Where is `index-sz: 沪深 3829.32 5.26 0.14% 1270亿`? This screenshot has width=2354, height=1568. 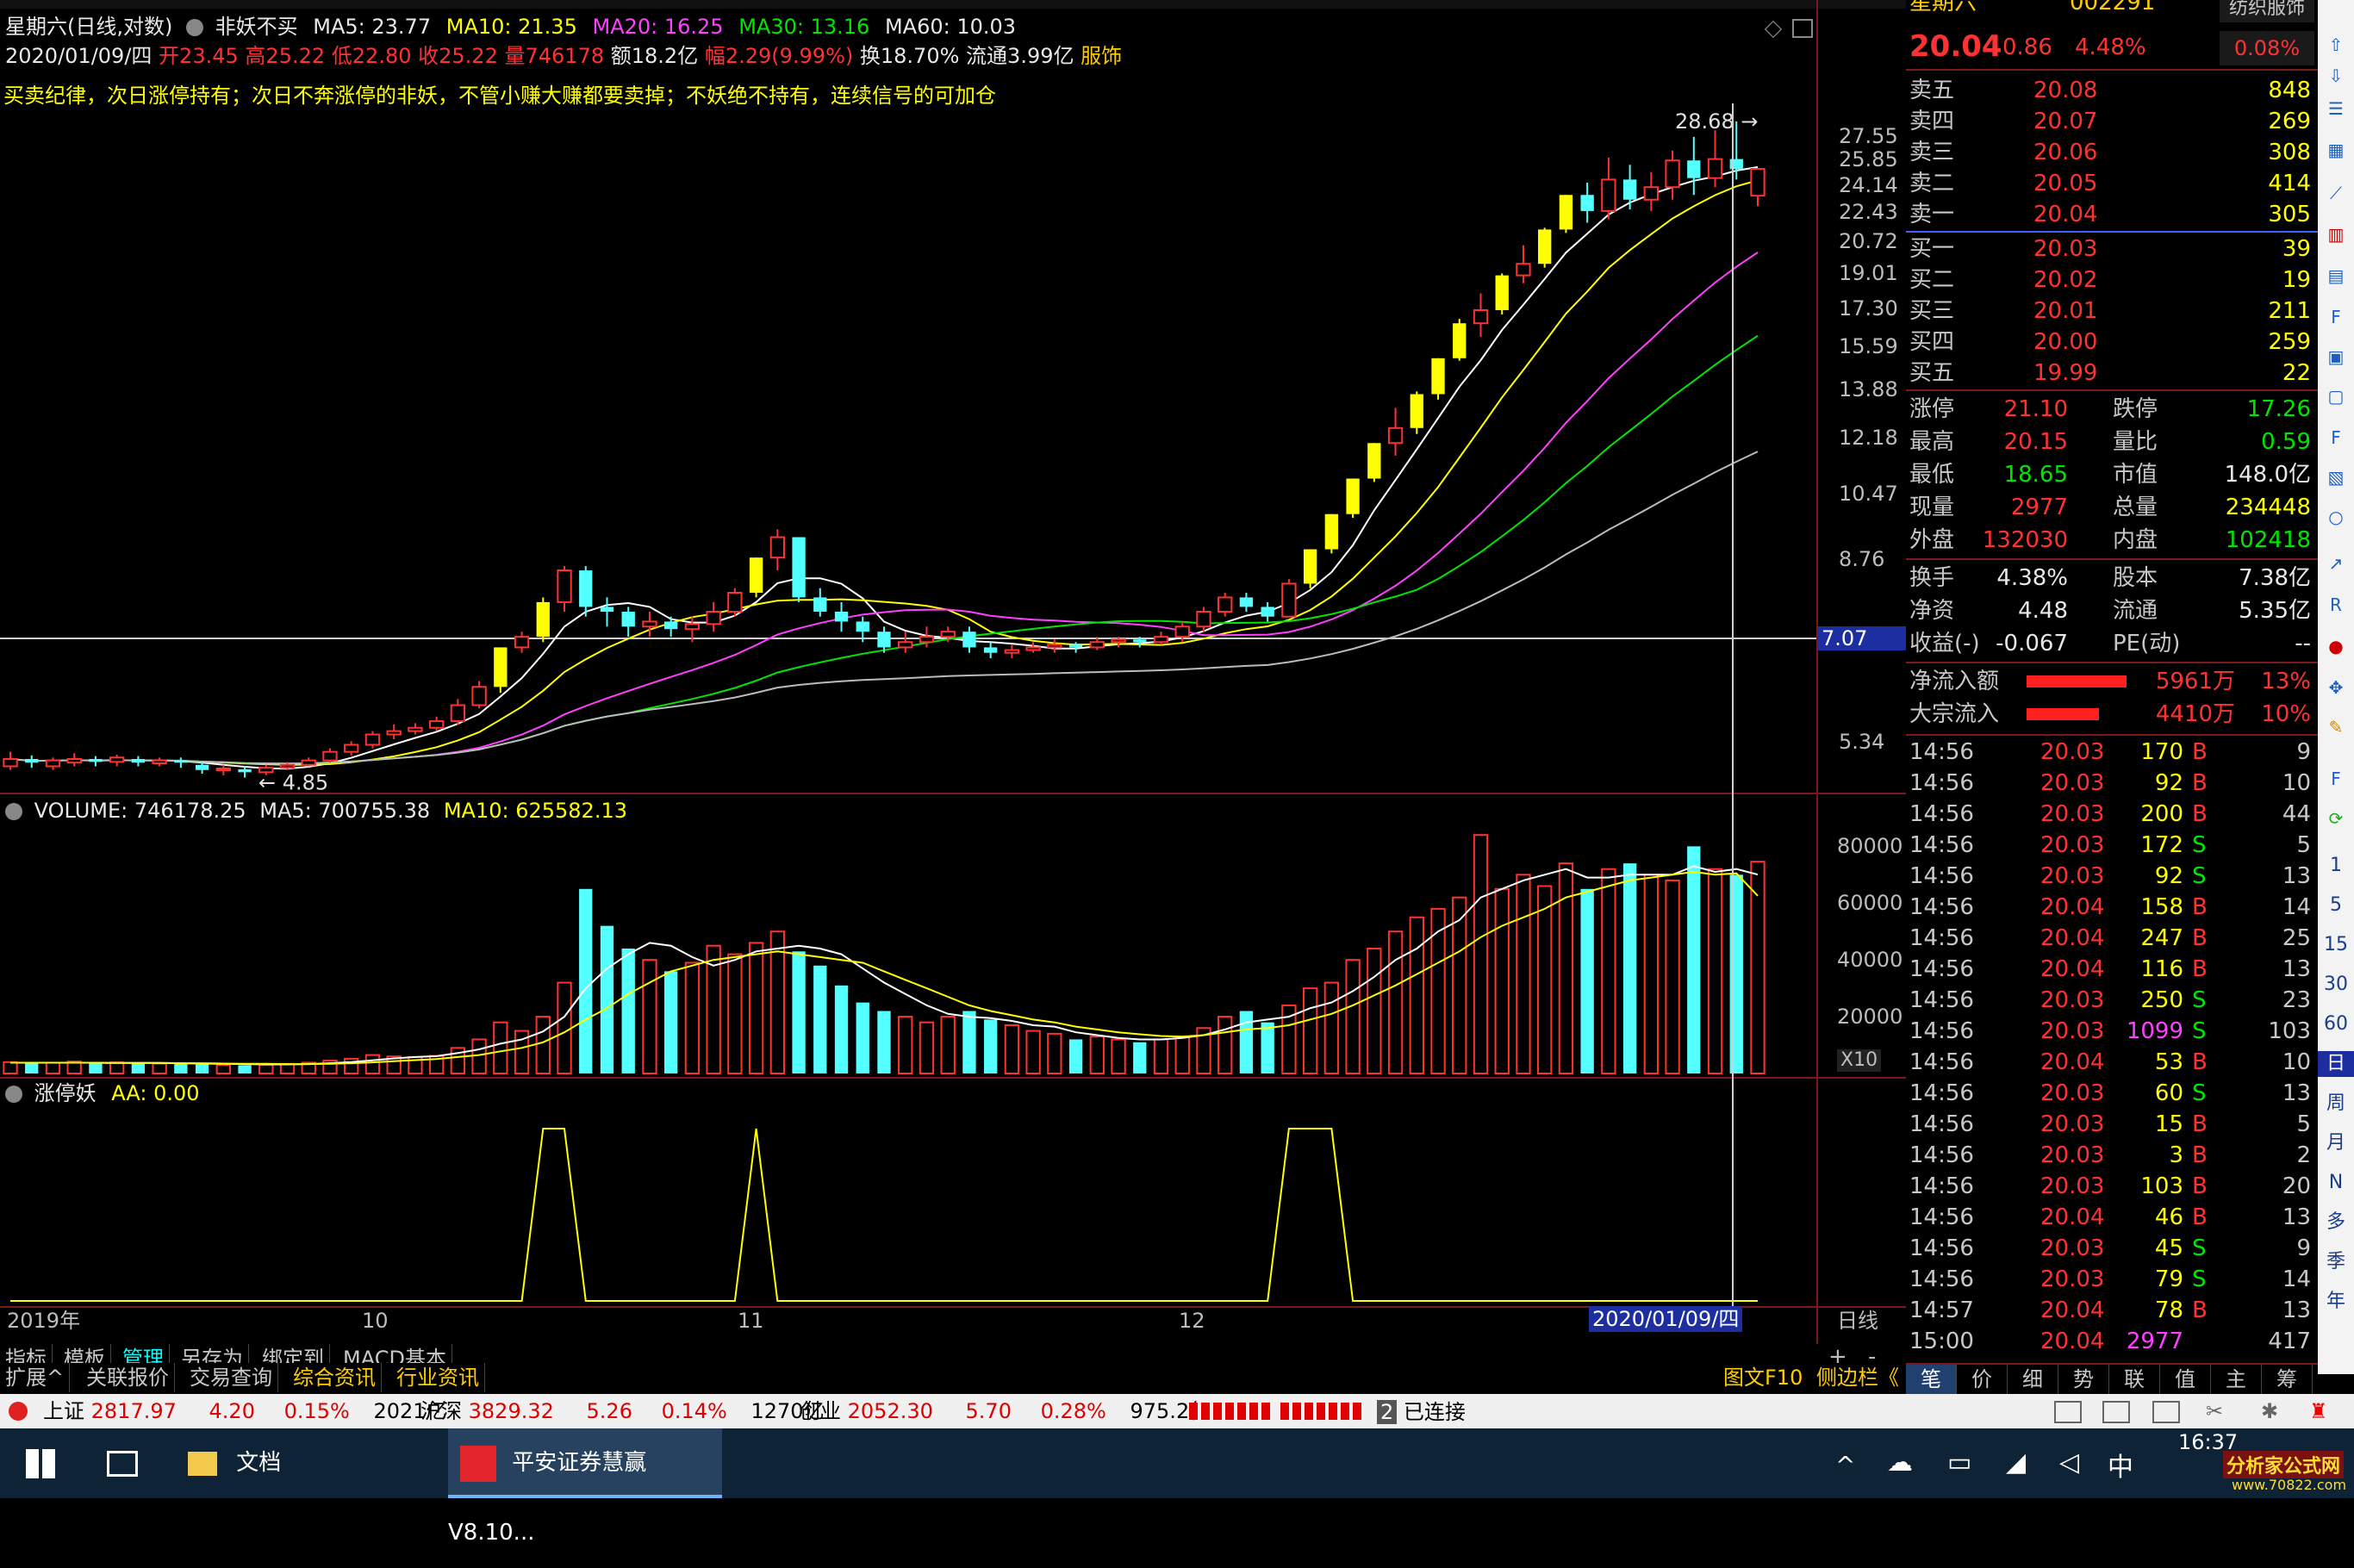
index-sz: 沪深 3829.32 5.26 0.14% 1270亿 is located at coordinates (622, 1411).